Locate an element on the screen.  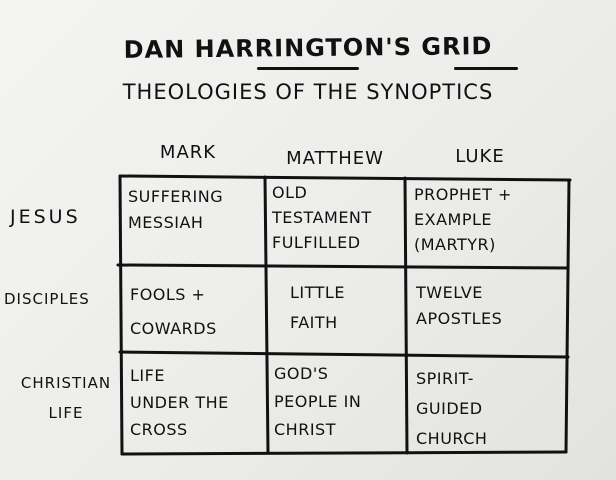
grid-line-v2 is located at coordinates (406, 315).